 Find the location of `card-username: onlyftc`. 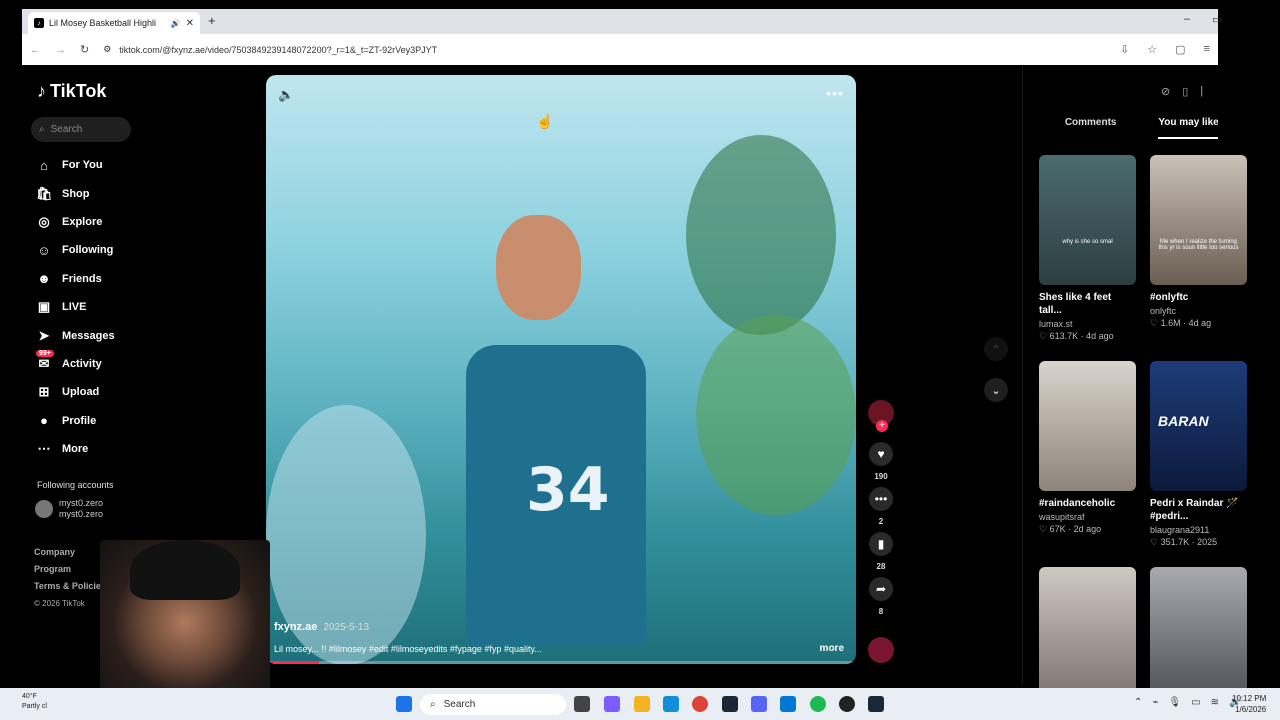

card-username: onlyftc is located at coordinates (1198, 311).